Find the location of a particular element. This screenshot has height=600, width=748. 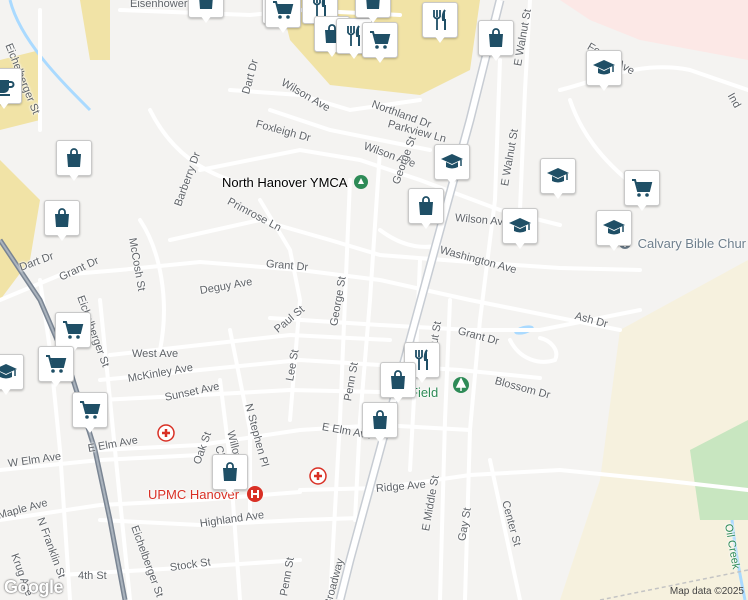

coffee-icon is located at coordinates (7, 88).